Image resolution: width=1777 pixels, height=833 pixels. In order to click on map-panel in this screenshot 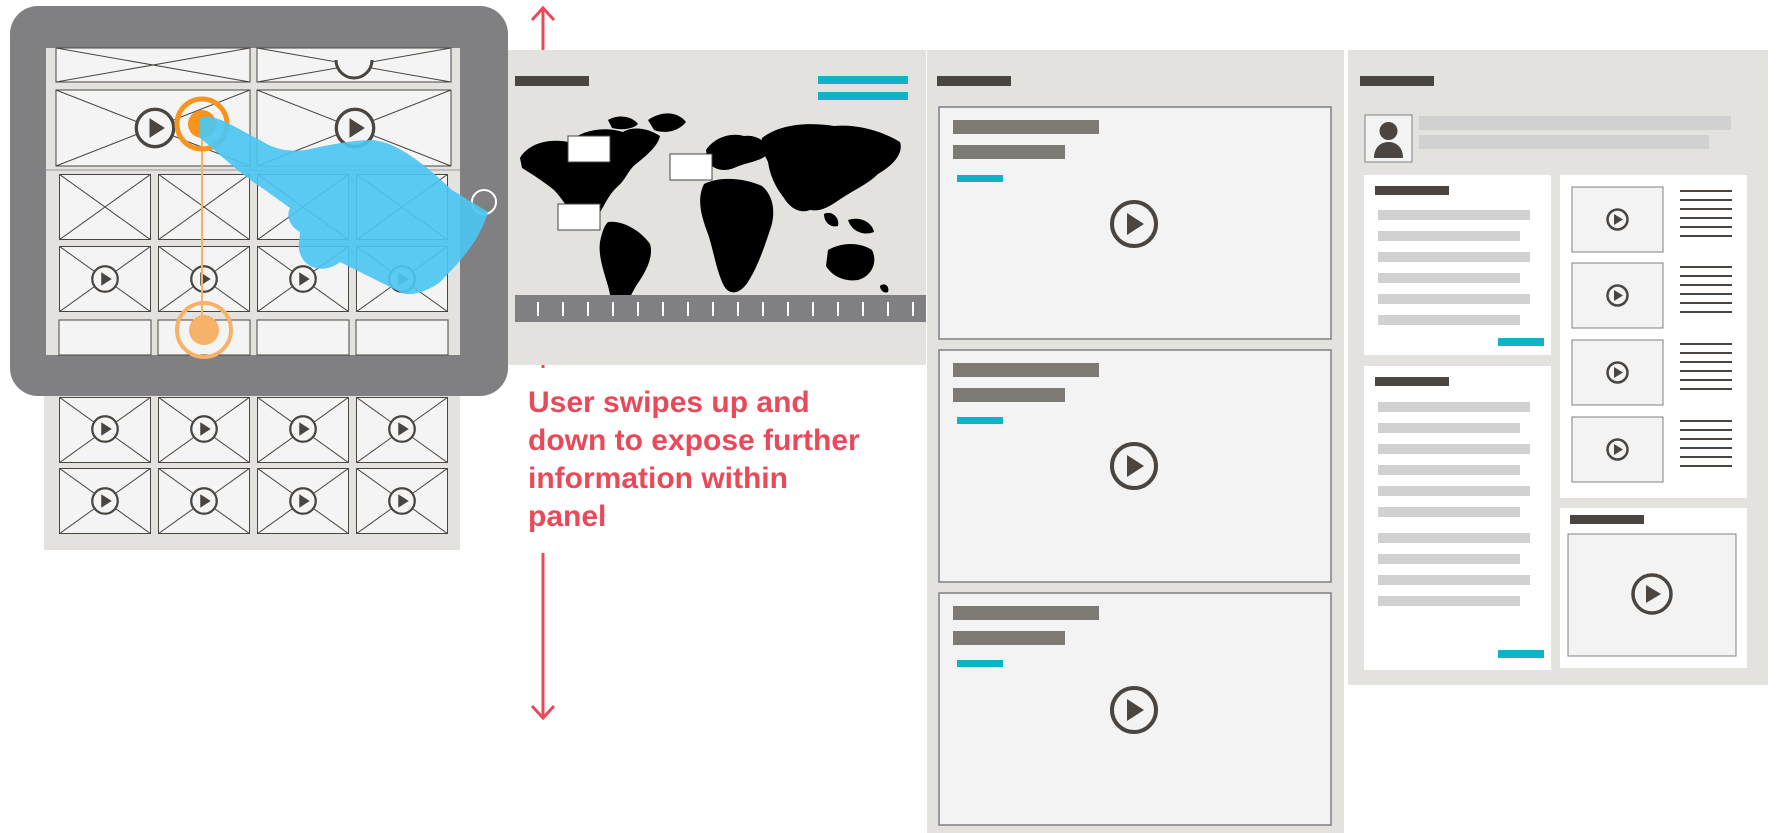, I will do `click(717, 207)`.